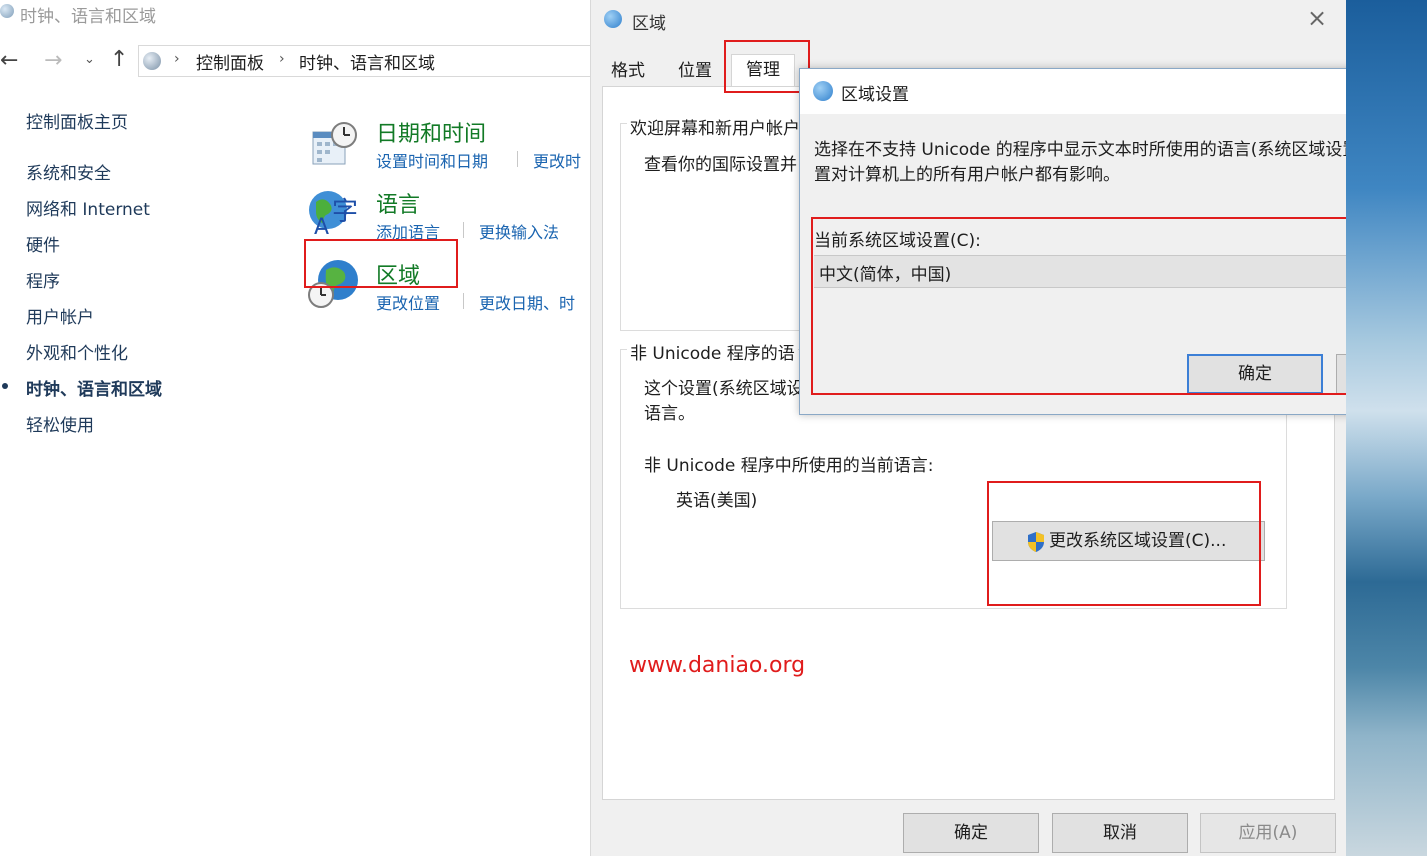  Describe the element at coordinates (60, 423) in the screenshot. I see `sidebar-item-ease-of-access: 轻松使用` at that location.